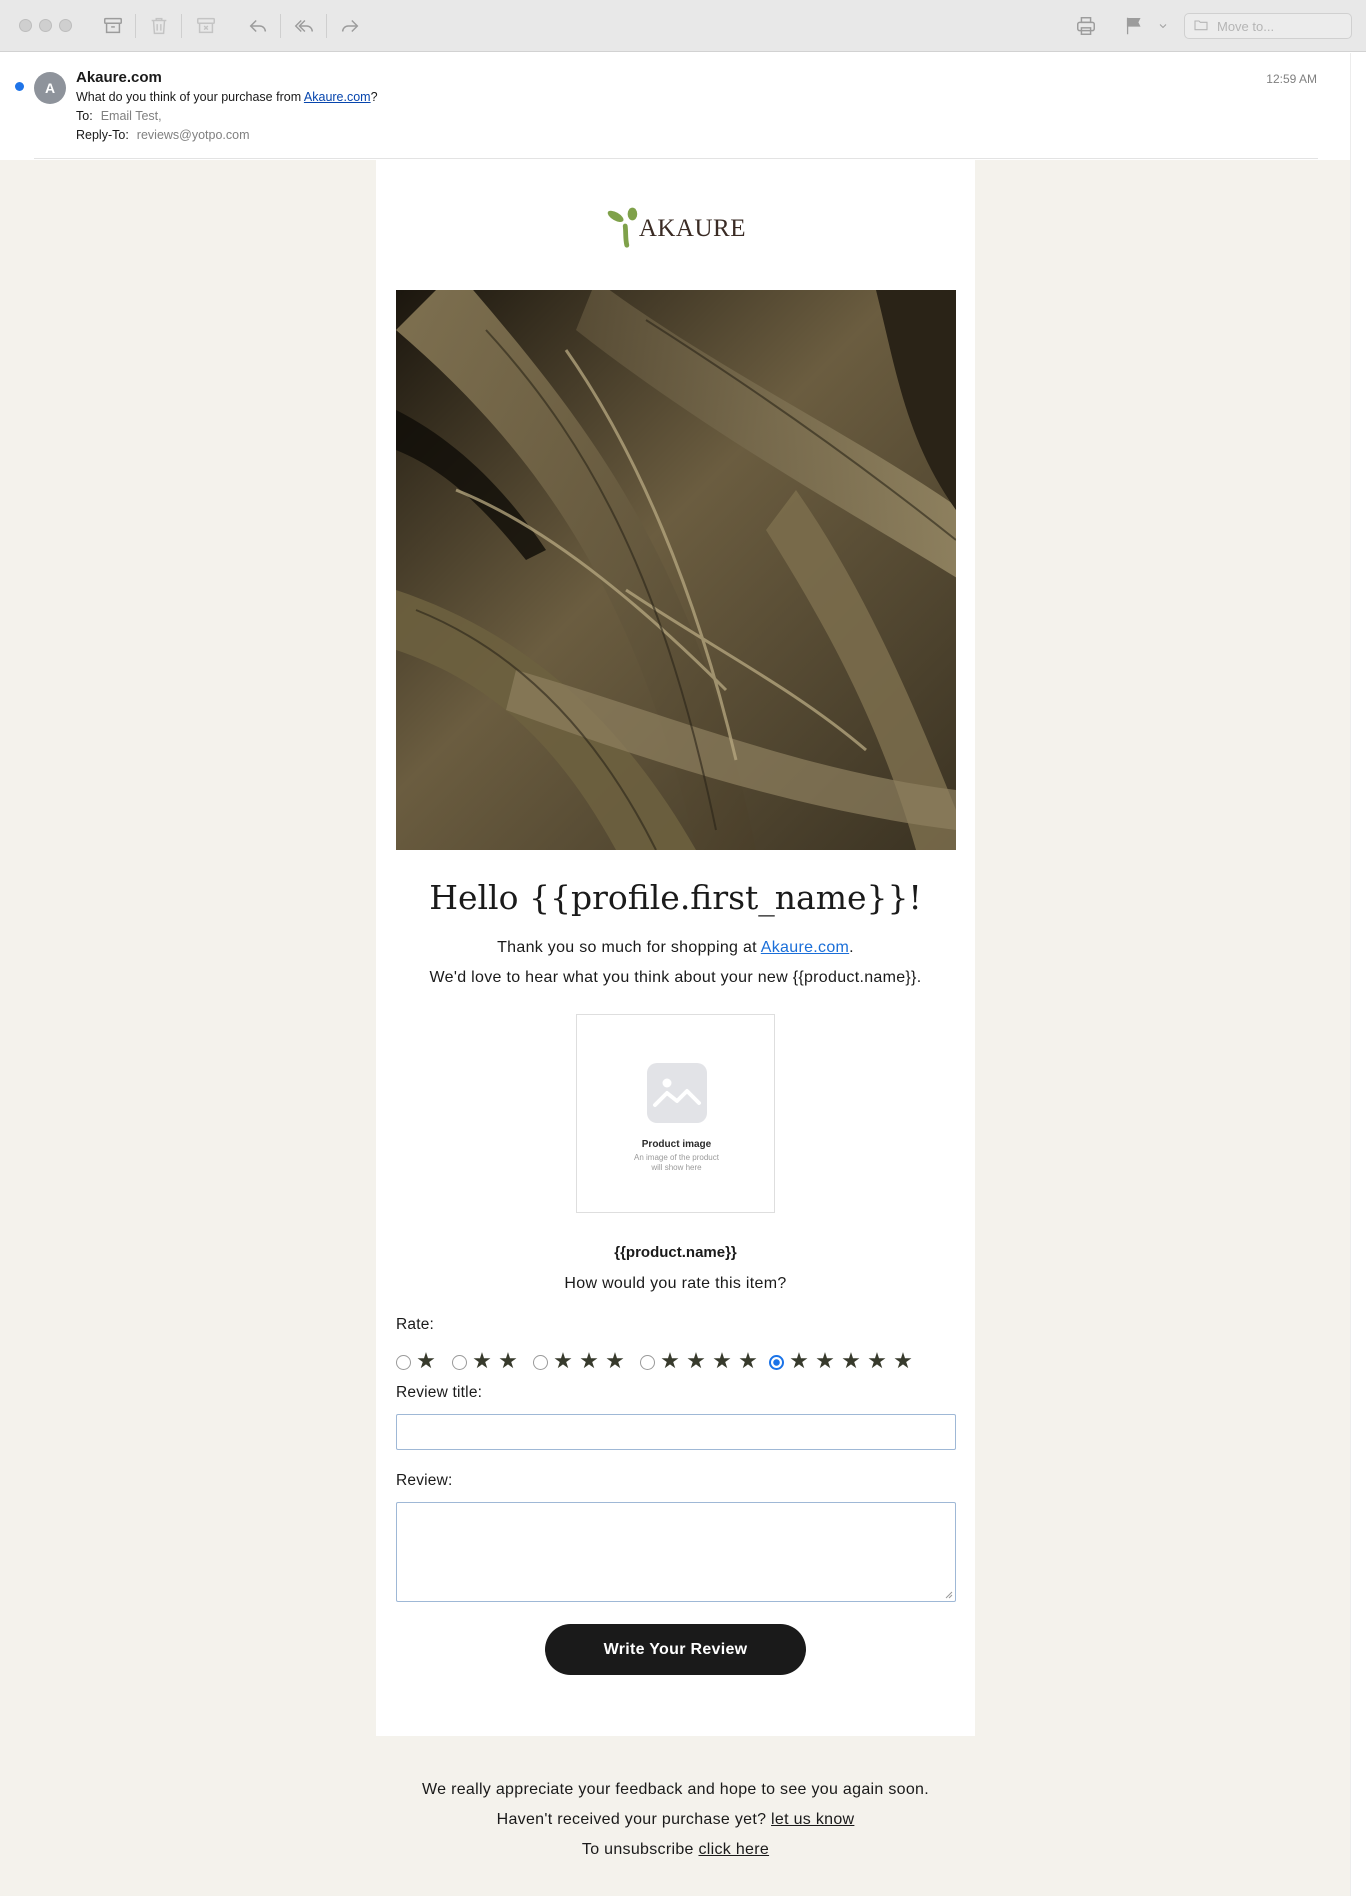 The image size is (1366, 1896). I want to click on reply-to-value: reviews@yotpo.com, so click(193, 135).